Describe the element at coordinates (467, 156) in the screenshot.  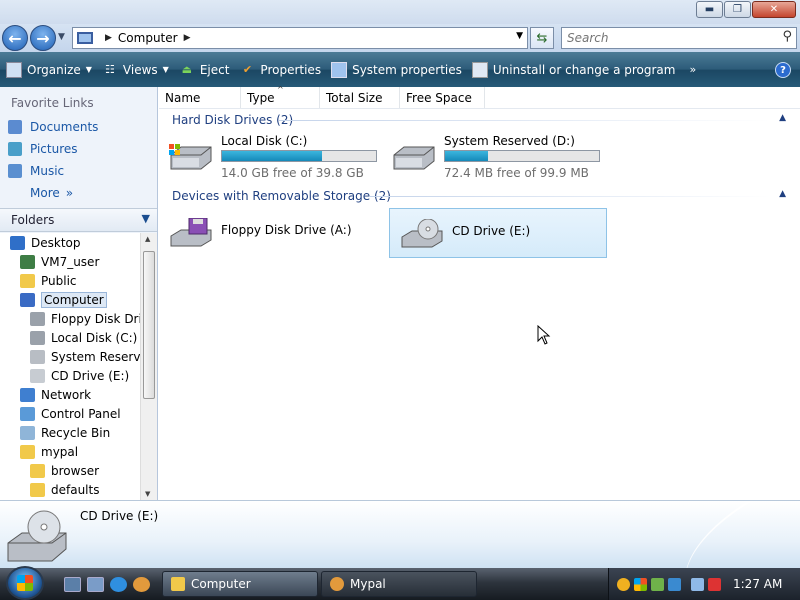
I see `usage-fill` at that location.